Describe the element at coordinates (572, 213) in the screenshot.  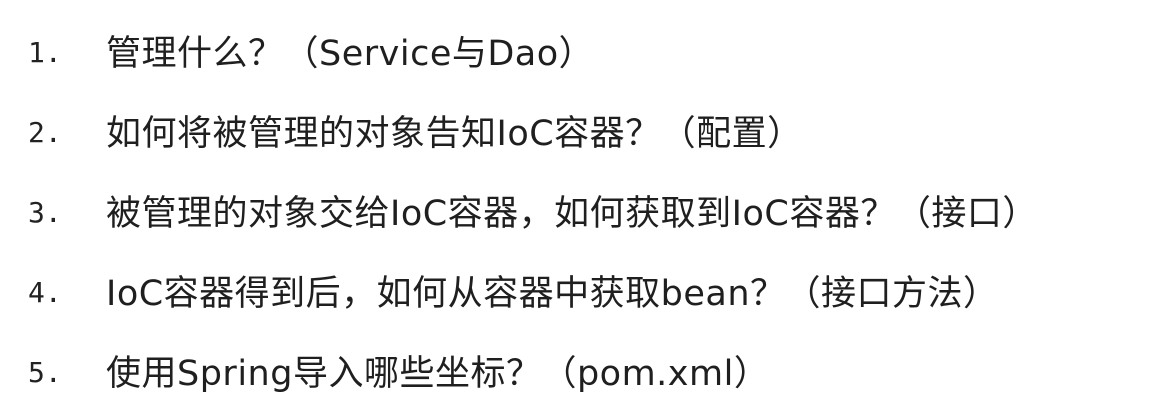
I see `list-item-text: 被管理的对象交给IoC容器，如何获取到IoC容器？（接口）` at that location.